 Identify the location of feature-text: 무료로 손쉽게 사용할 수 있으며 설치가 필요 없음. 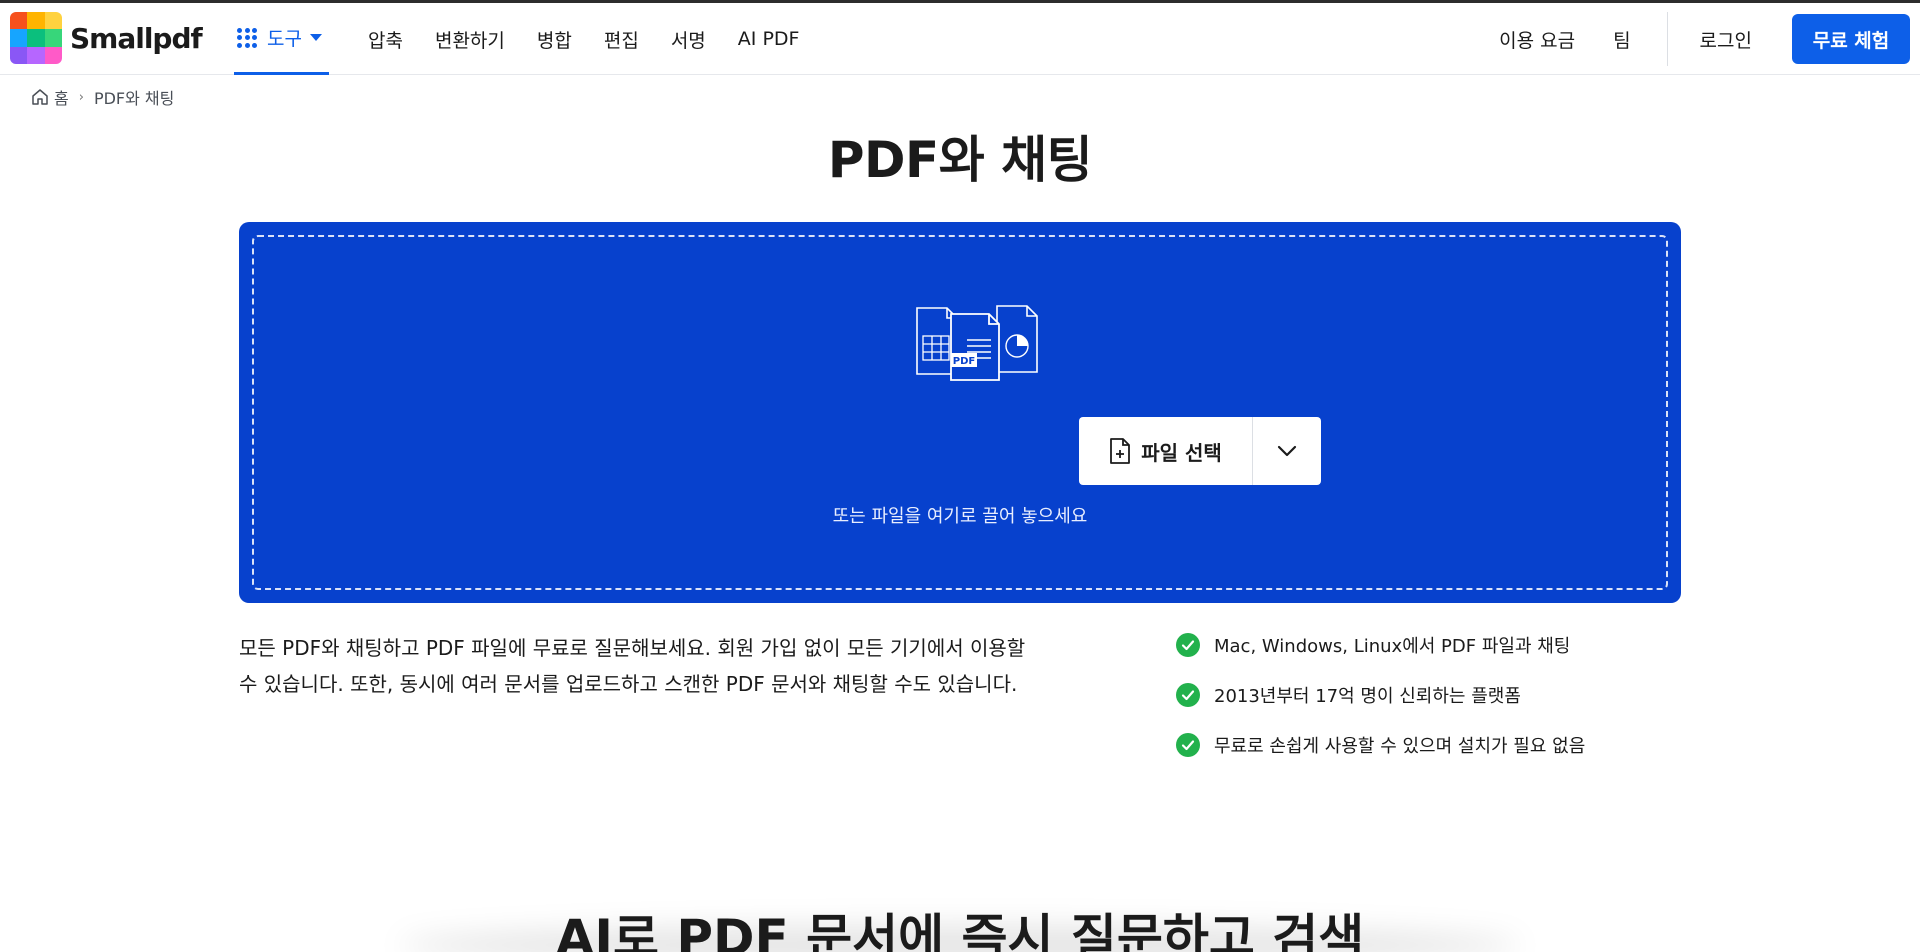
(1400, 746).